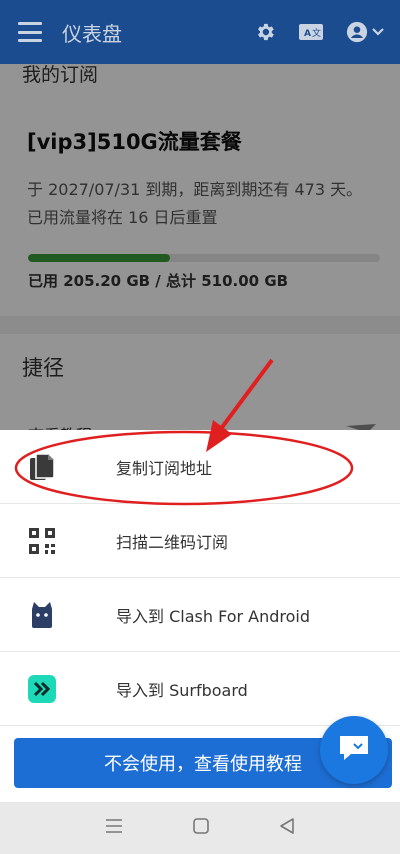  Describe the element at coordinates (42, 541) in the screenshot. I see `qr-code-icon` at that location.